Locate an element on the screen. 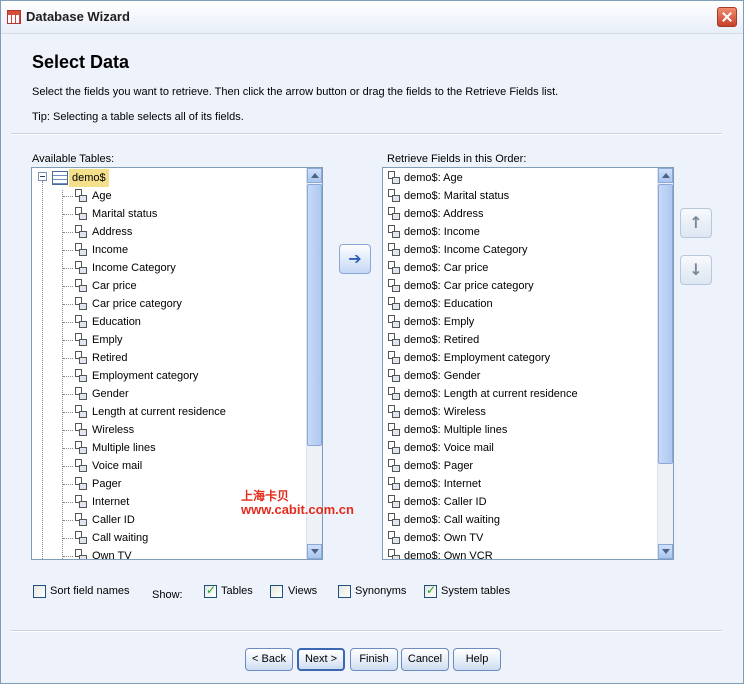 This screenshot has width=744, height=684. page-title: Select Data is located at coordinates (81, 62).